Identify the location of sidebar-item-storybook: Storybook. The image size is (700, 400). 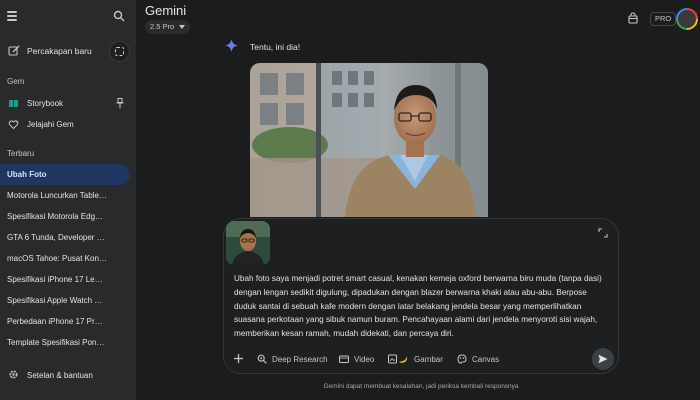
(65, 103).